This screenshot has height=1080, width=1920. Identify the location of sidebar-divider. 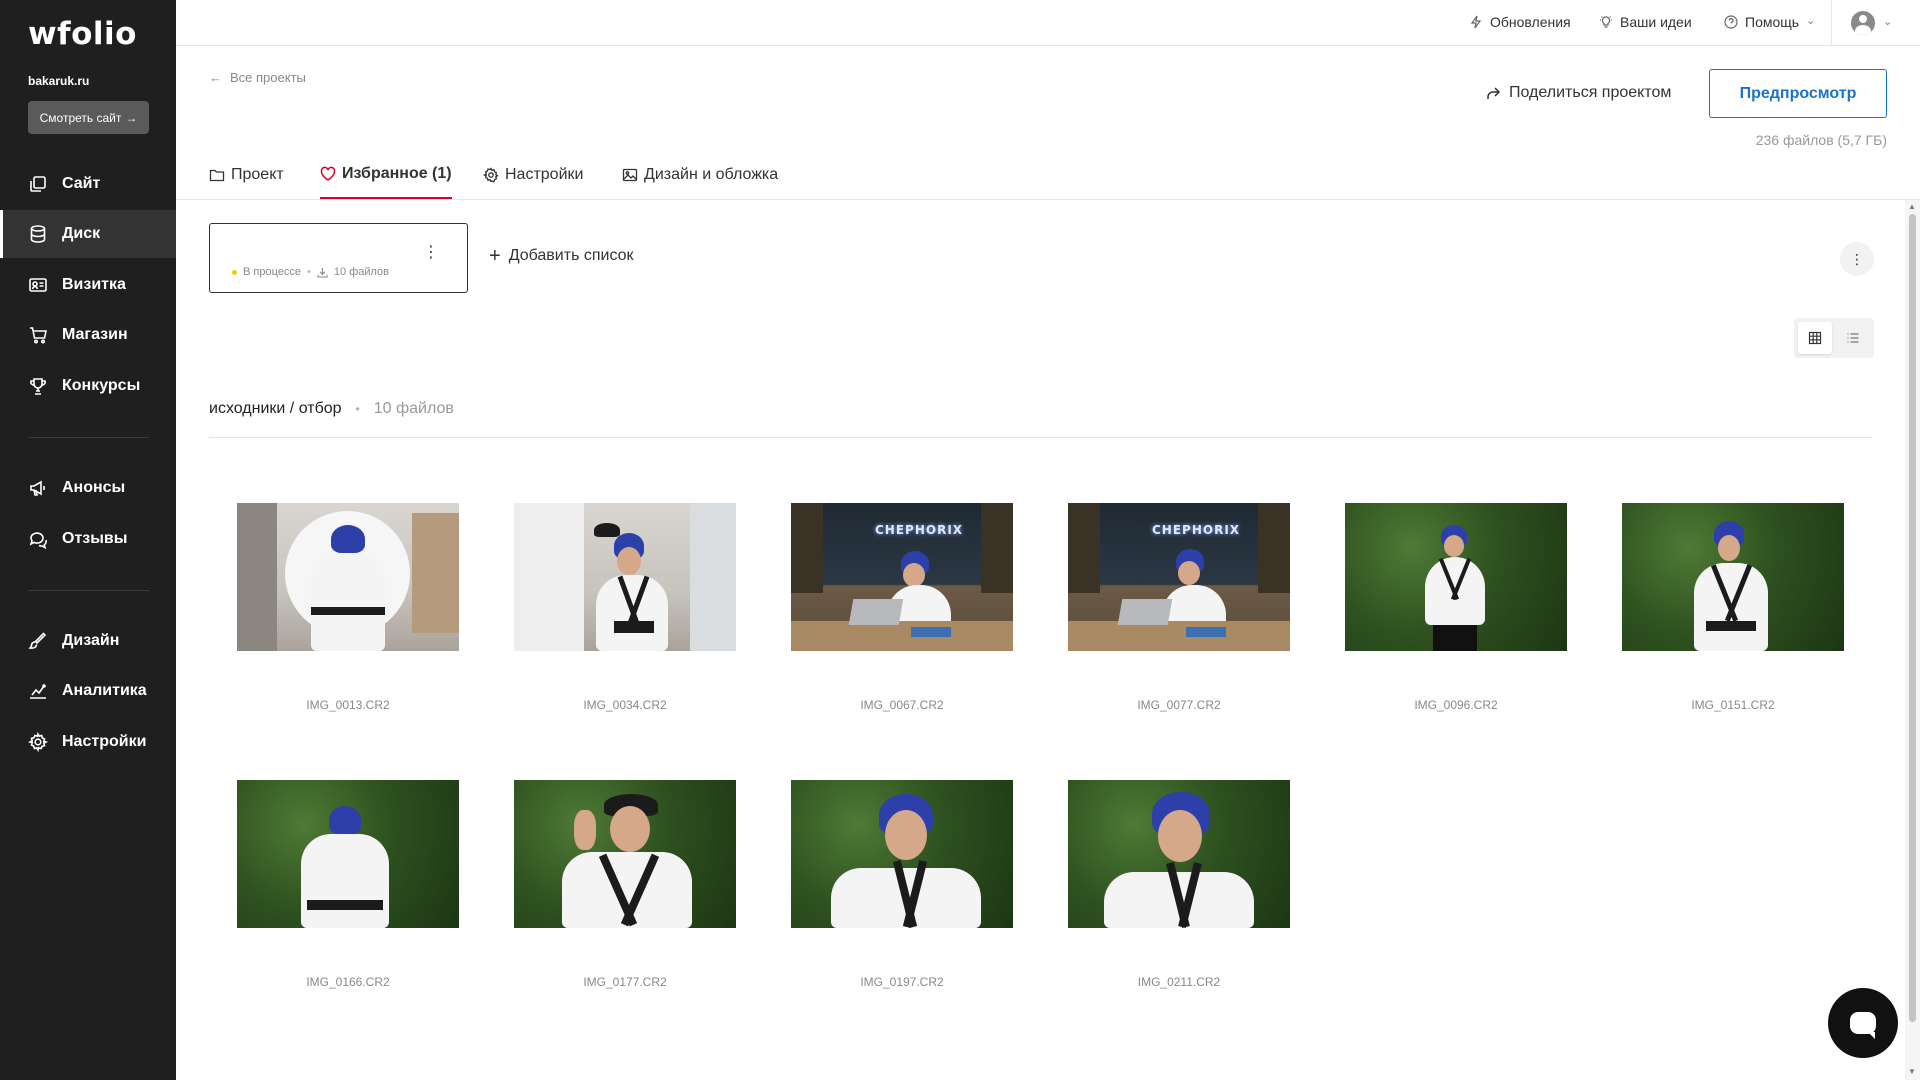
(88, 590).